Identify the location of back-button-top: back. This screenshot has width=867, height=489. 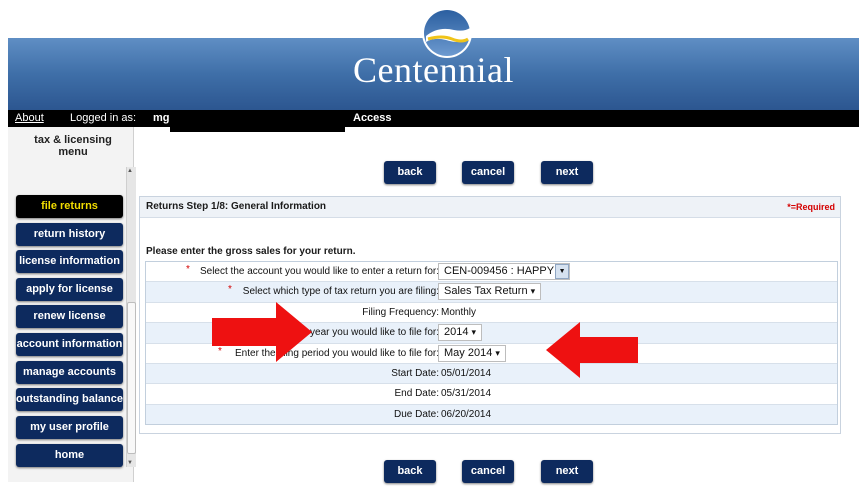
(410, 172).